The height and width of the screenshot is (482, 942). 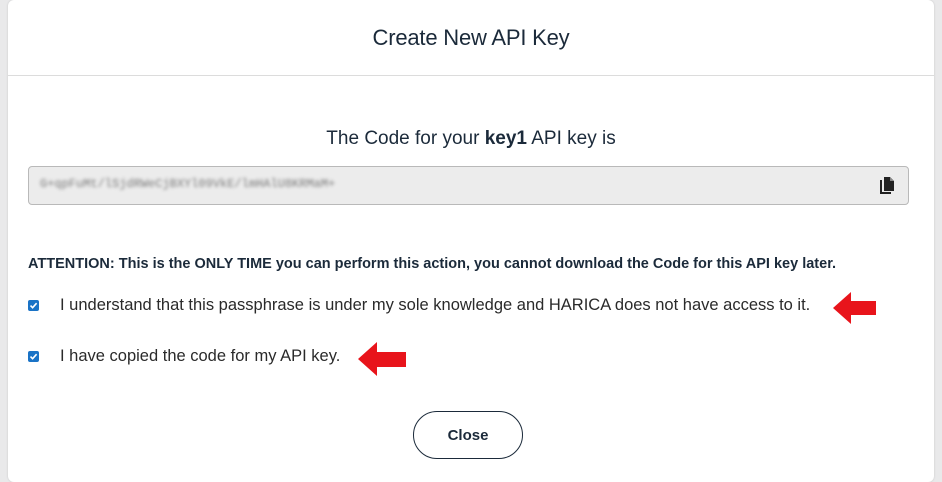 I want to click on key-name: key1, so click(x=505, y=138).